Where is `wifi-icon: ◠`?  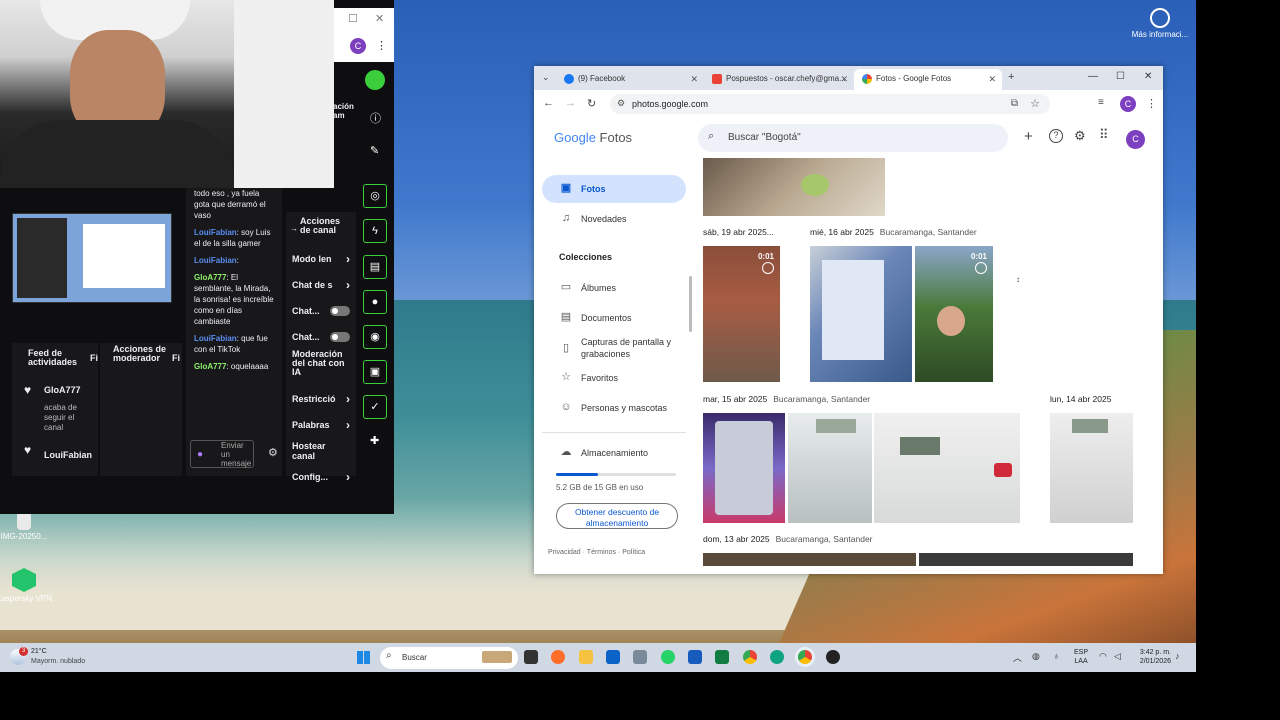
wifi-icon: ◠ is located at coordinates (1103, 656).